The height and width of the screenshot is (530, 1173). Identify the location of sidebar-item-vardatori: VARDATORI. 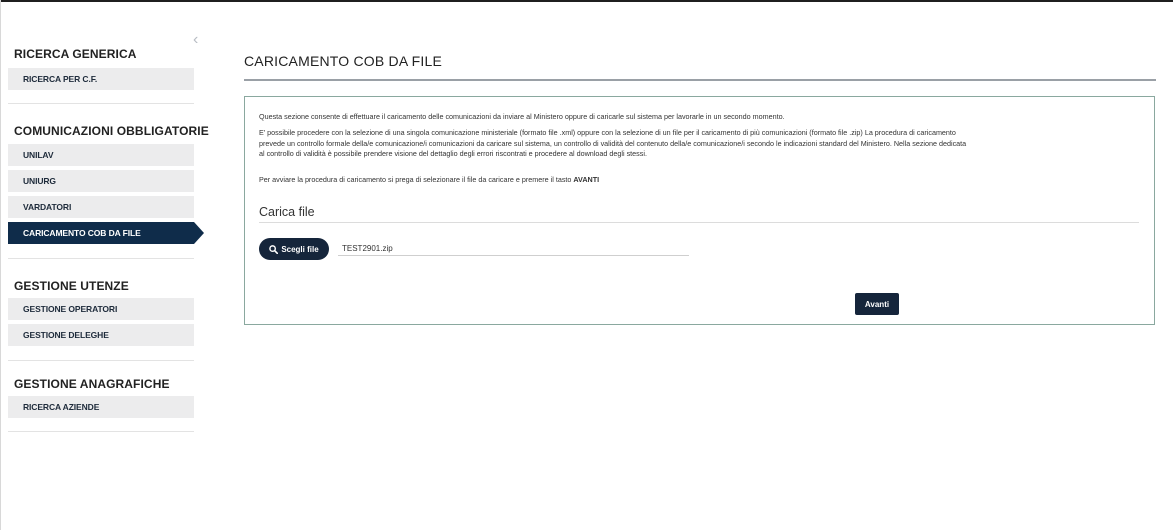
(101, 207).